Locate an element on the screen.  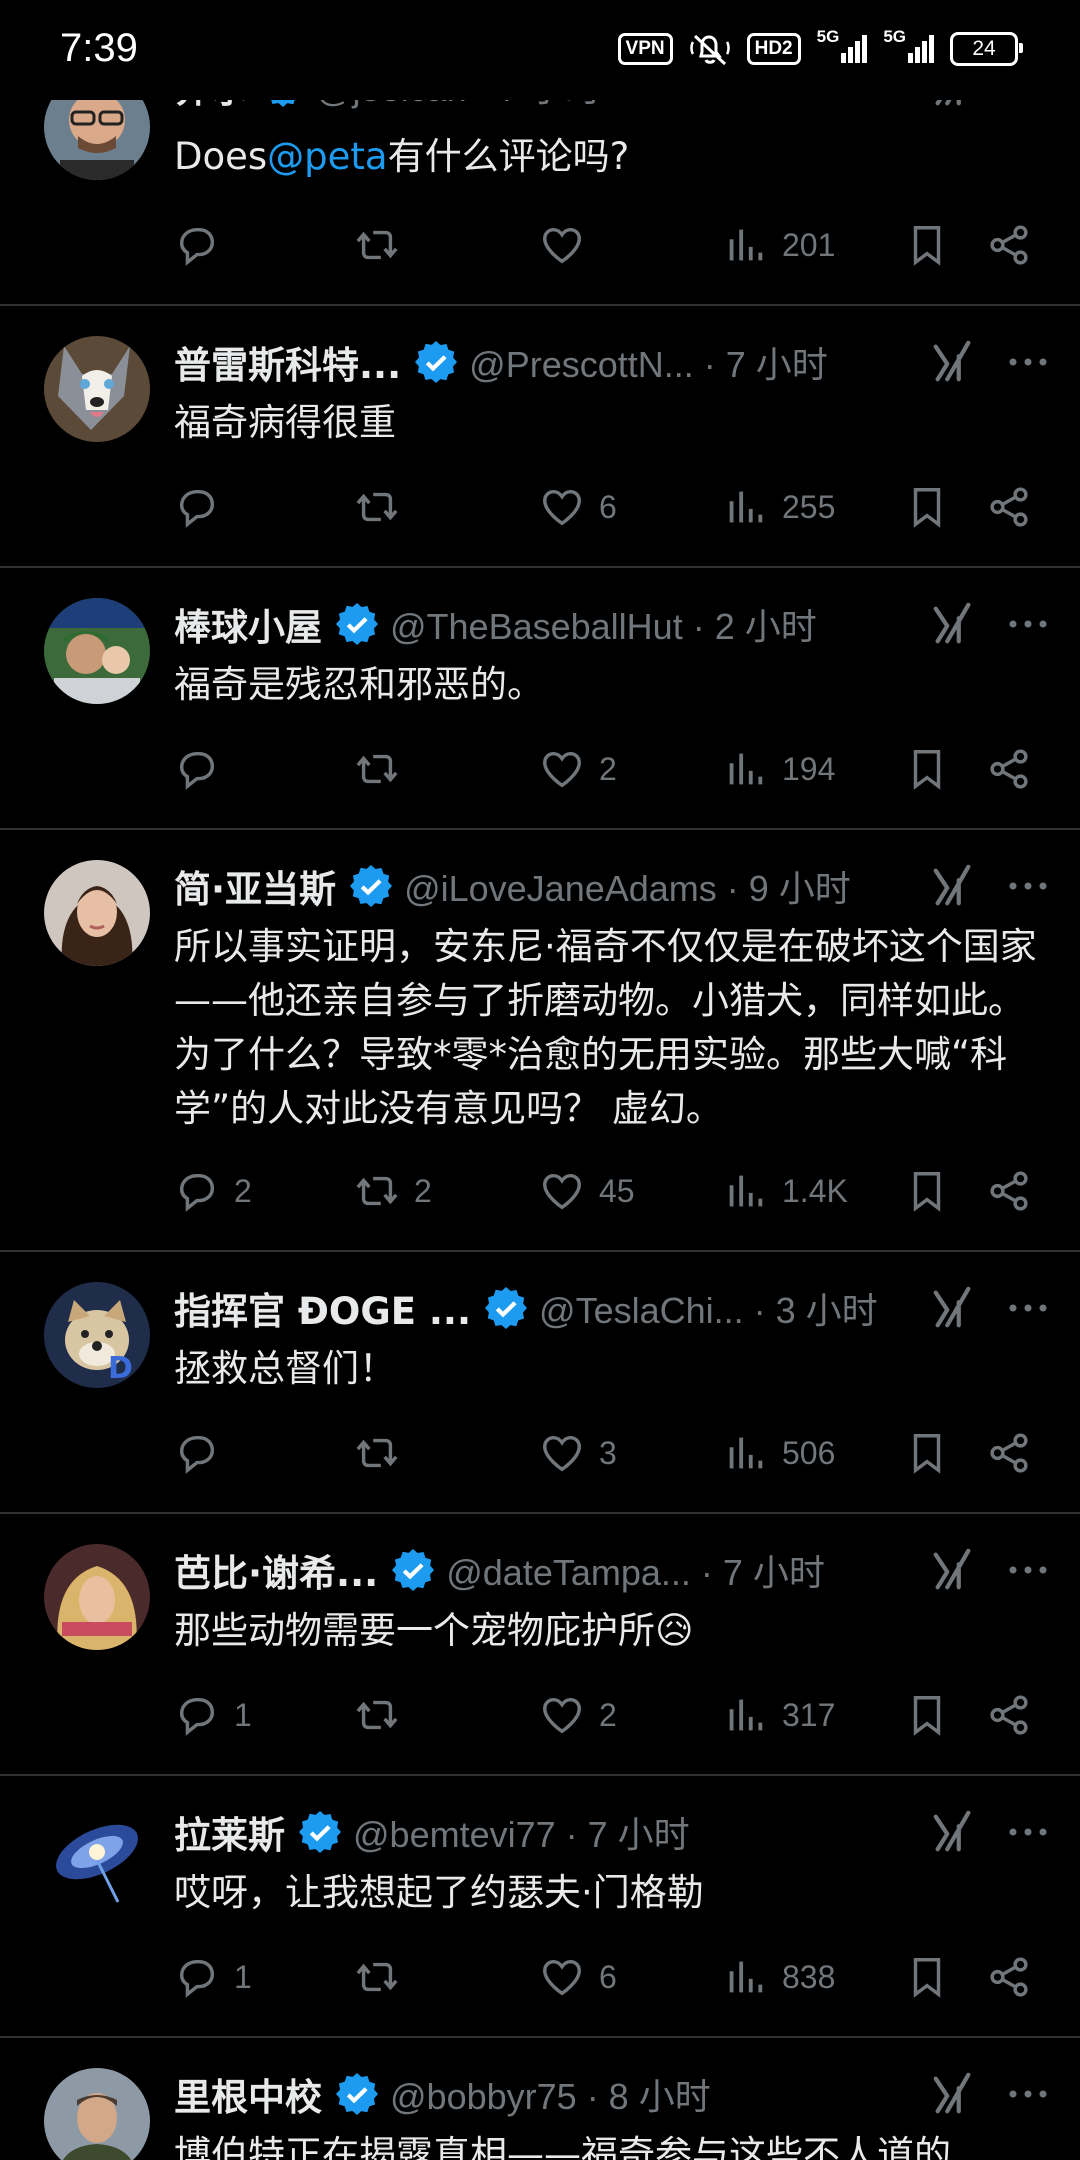
tweet-text: Does@peta有什么评论吗? is located at coordinates (402, 156).